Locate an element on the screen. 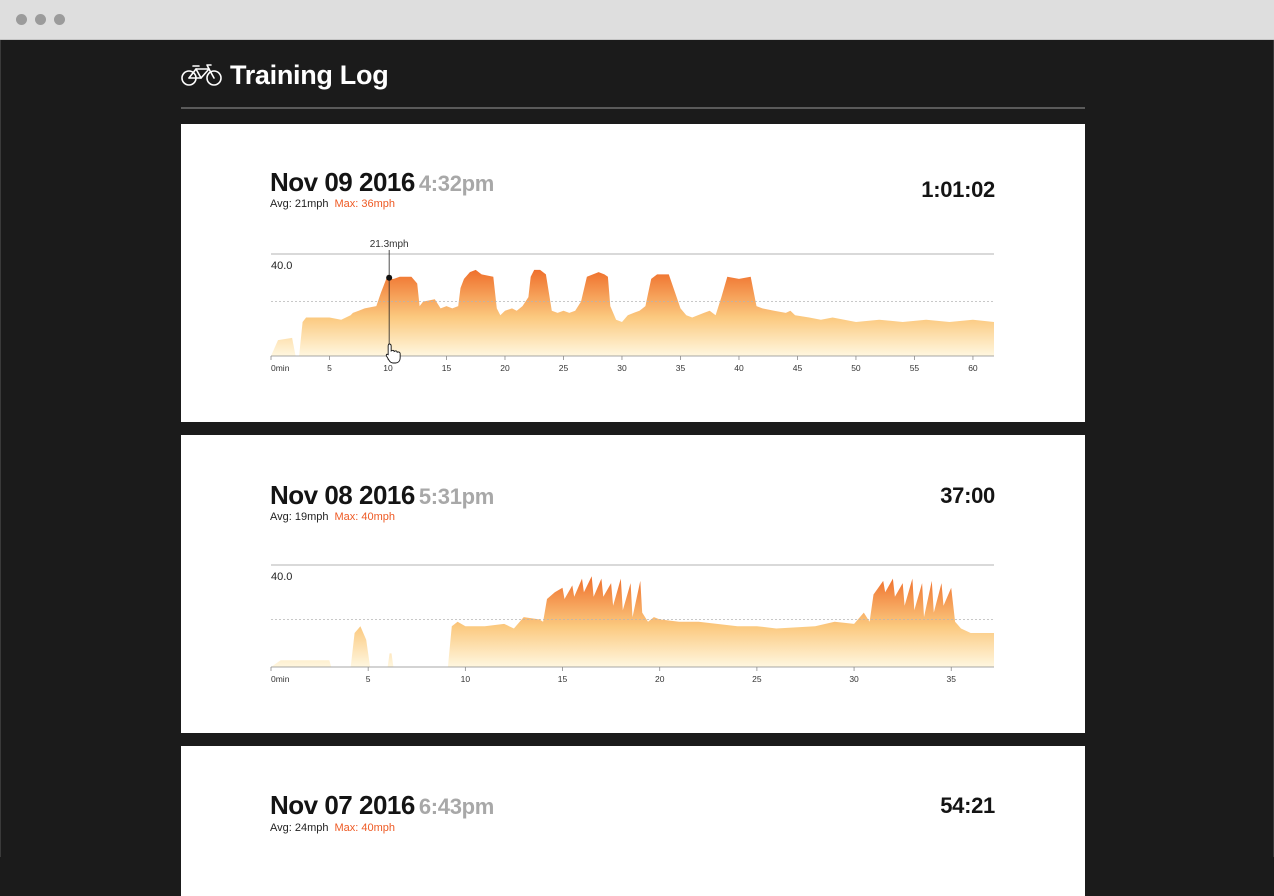 The image size is (1274, 896). app-title: Training Log is located at coordinates (309, 75).